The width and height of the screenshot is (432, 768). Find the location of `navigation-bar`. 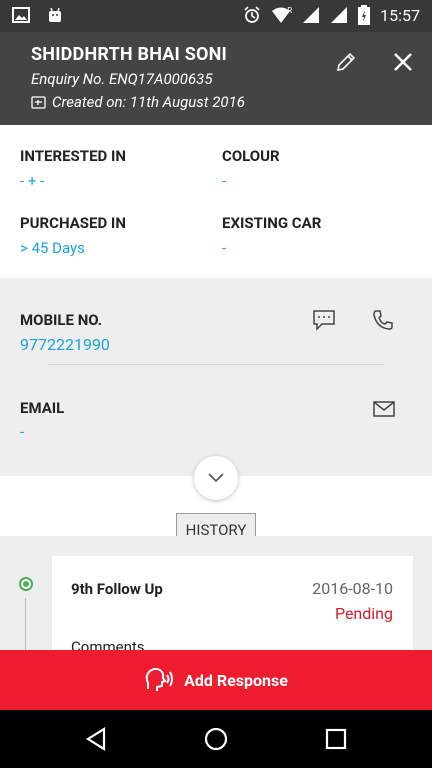

navigation-bar is located at coordinates (216, 739).